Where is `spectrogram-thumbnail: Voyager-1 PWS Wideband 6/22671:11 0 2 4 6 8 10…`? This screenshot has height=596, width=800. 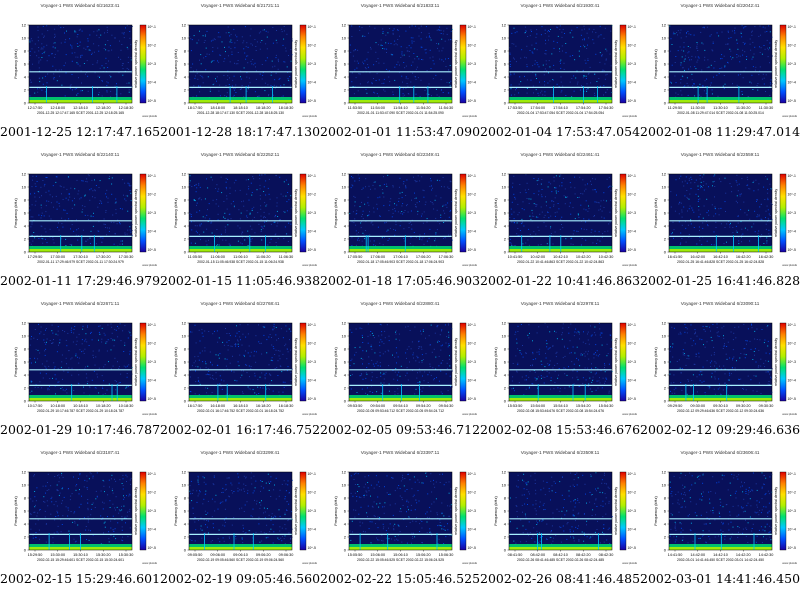 spectrogram-thumbnail: Voyager-1 PWS Wideband 6/22671:11 0 2 4 6 8 10… is located at coordinates (80, 372).